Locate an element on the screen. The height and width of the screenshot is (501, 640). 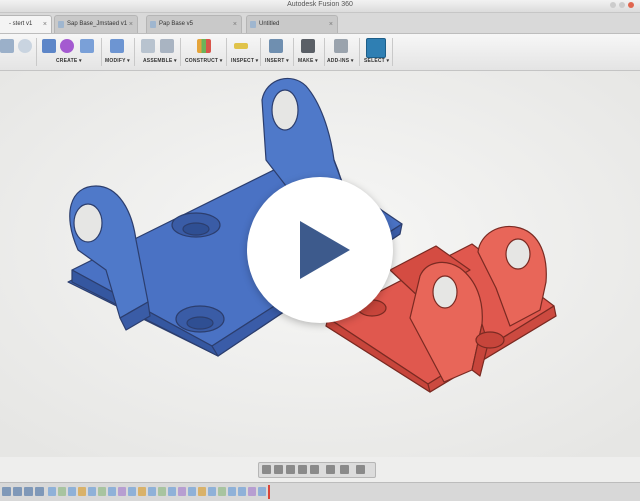
play-button is located at coordinates (320, 250).